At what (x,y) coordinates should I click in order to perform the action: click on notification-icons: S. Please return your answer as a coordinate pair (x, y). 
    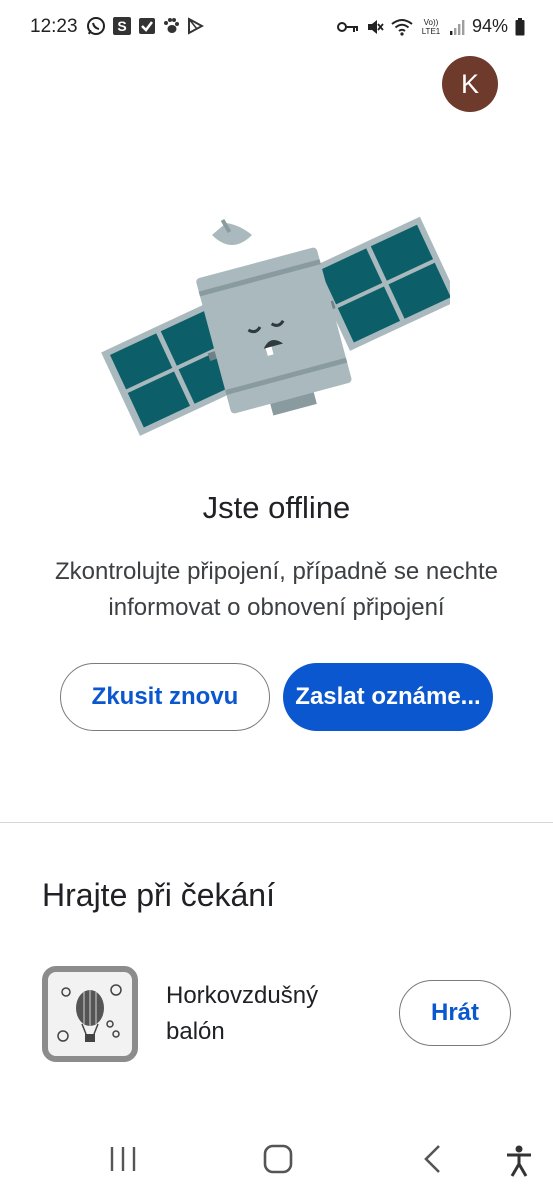
    Looking at the image, I should click on (145, 26).